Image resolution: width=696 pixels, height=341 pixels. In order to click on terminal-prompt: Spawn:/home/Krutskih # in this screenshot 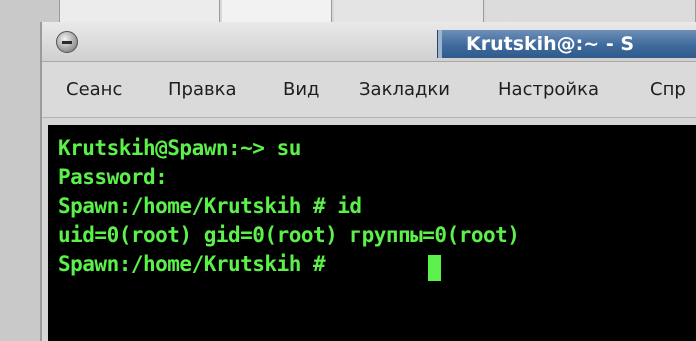, I will do `click(192, 264)`.